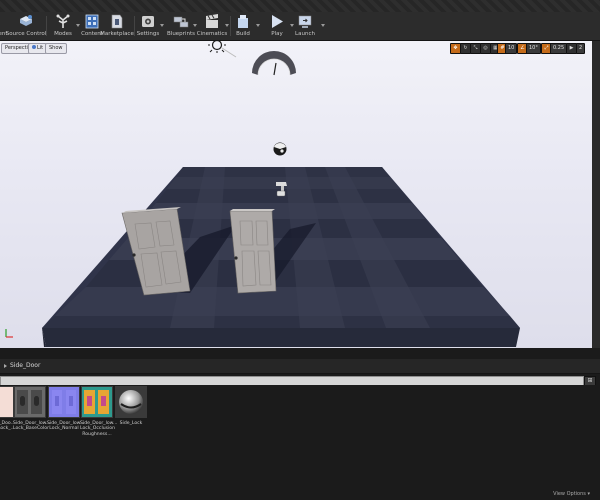  I want to click on marketplace-button: Marketplace, so click(117, 26).